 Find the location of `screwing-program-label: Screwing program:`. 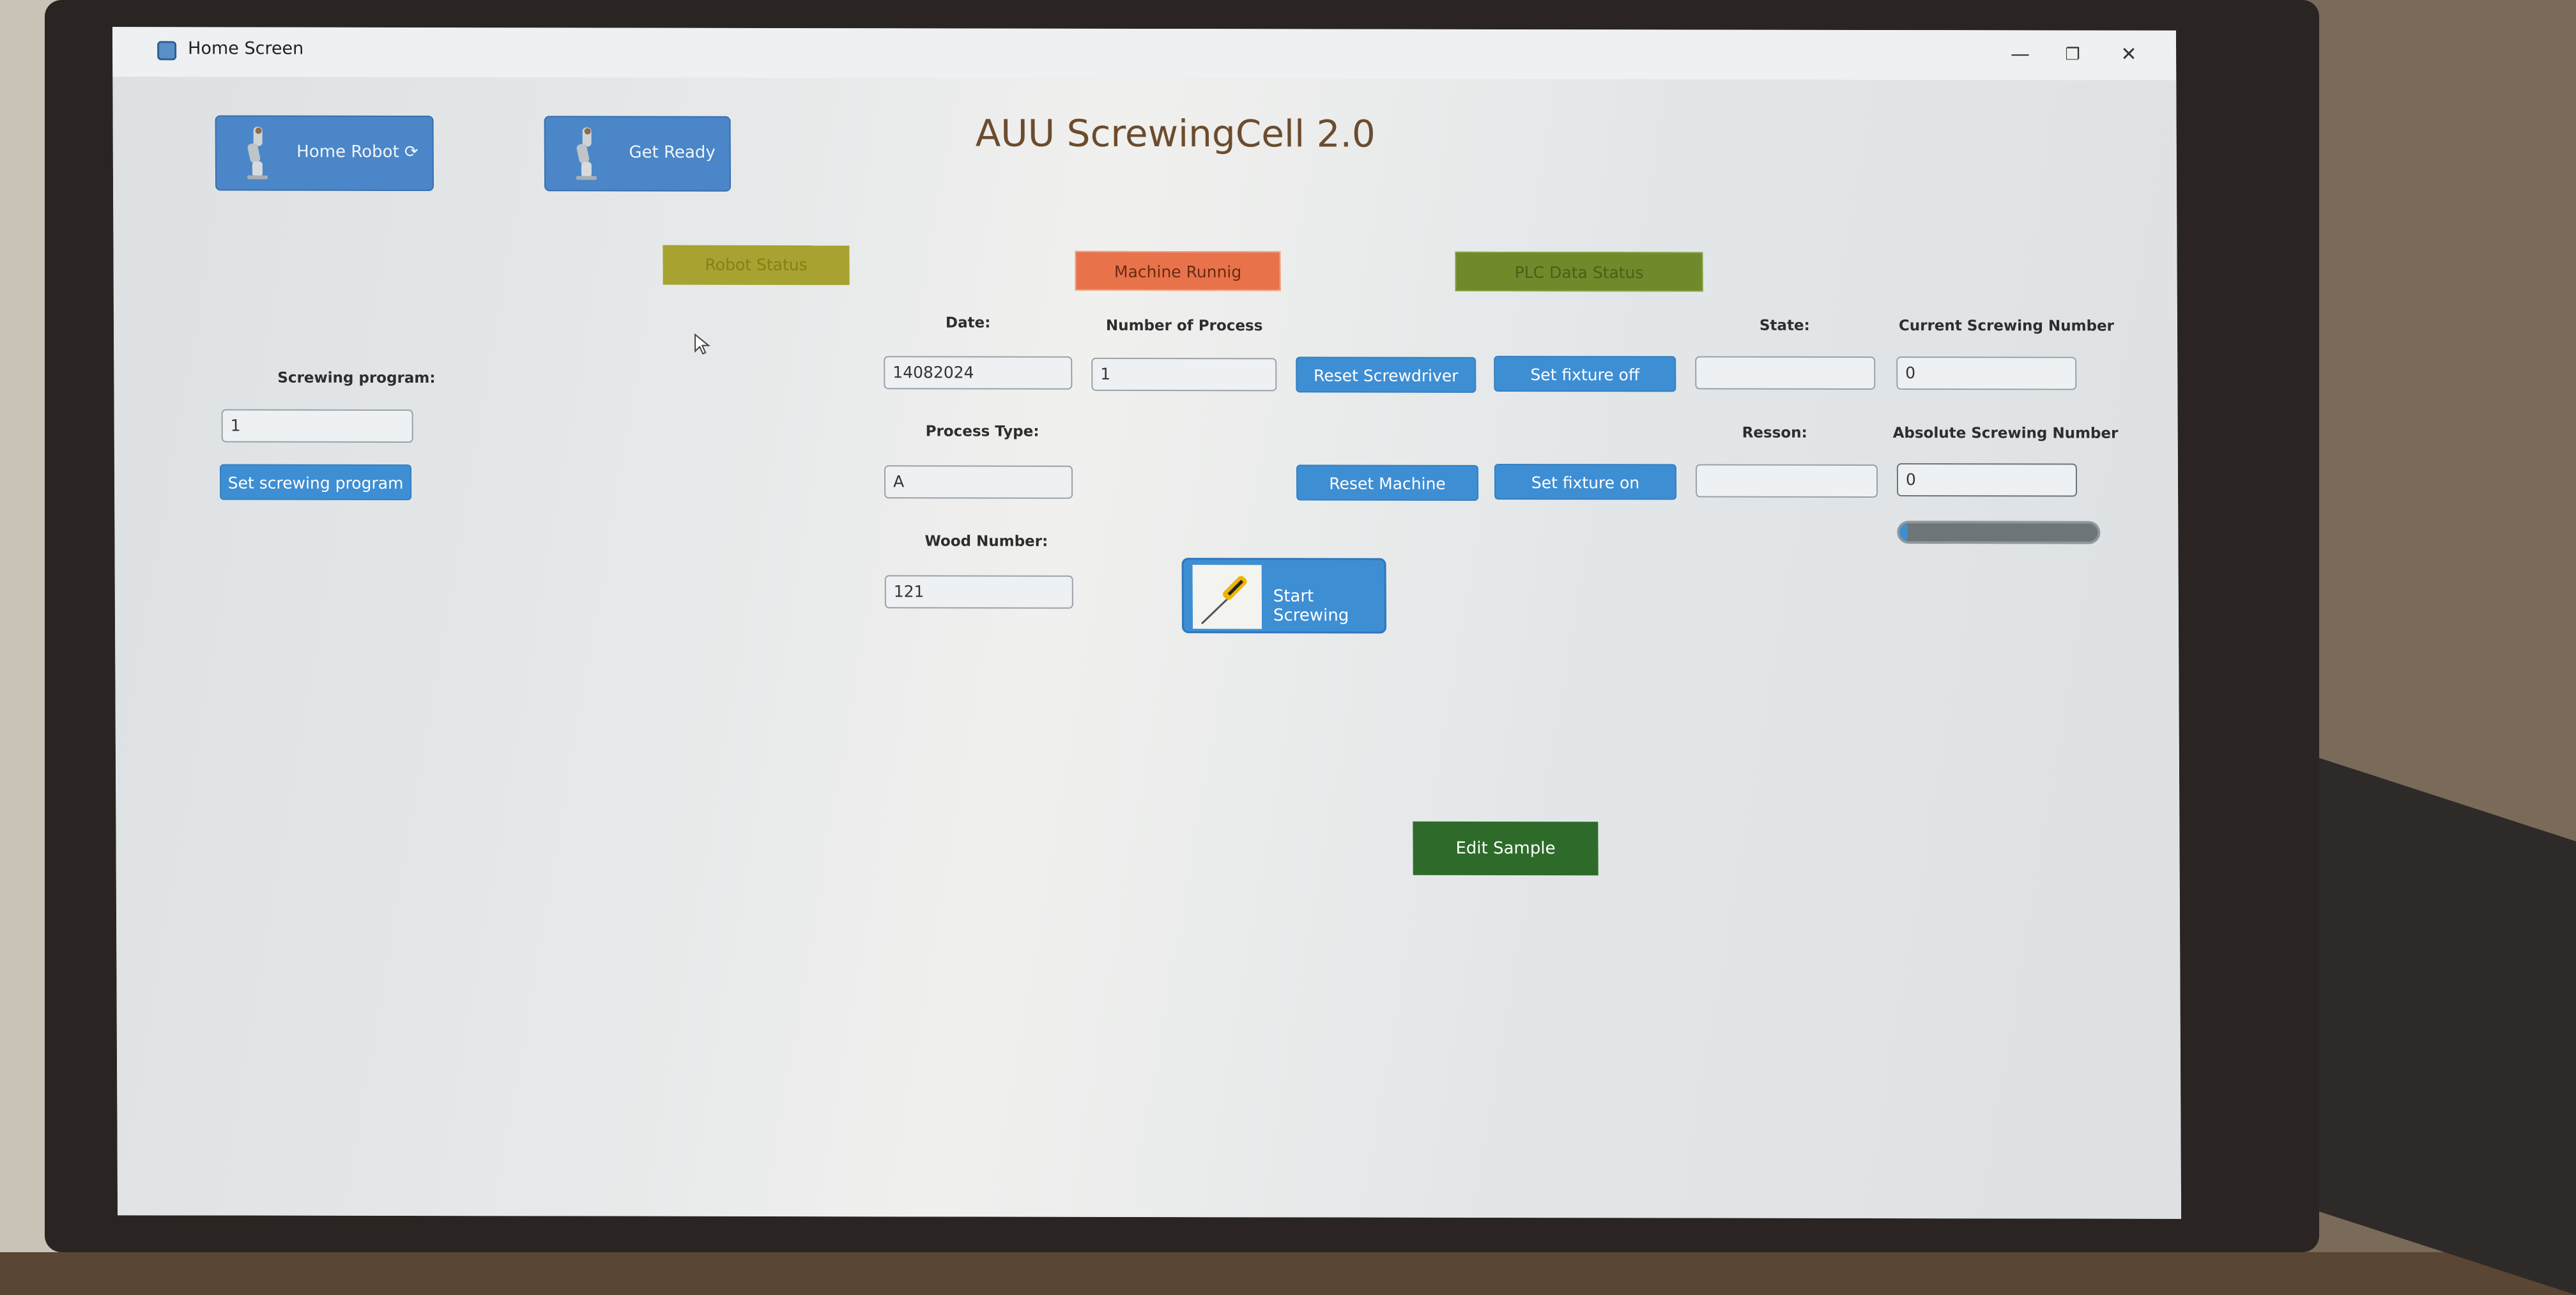

screwing-program-label: Screwing program: is located at coordinates (356, 378).